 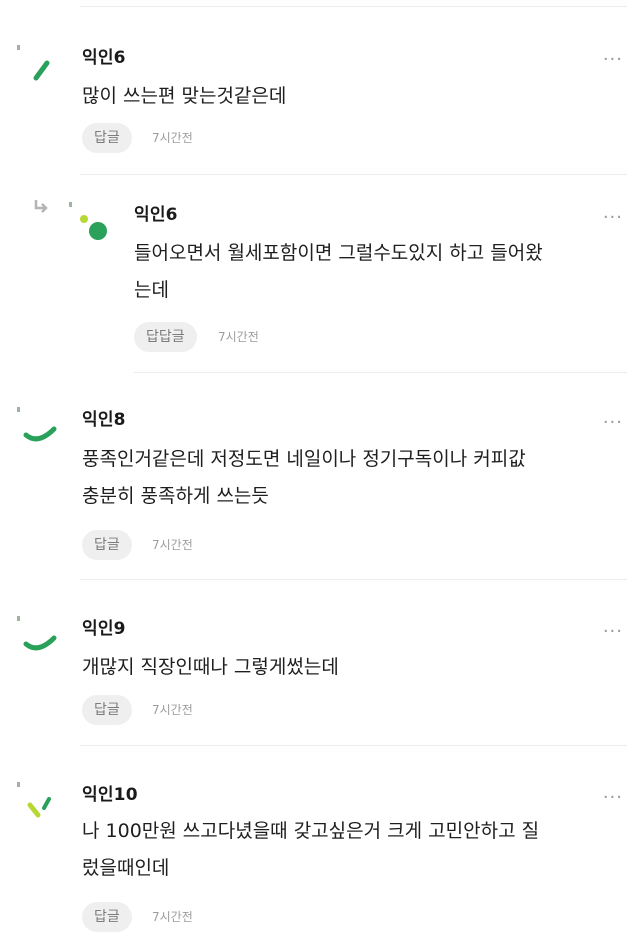 I want to click on comment-text: 많이 쓰는편 맞는것같은데, so click(x=184, y=96).